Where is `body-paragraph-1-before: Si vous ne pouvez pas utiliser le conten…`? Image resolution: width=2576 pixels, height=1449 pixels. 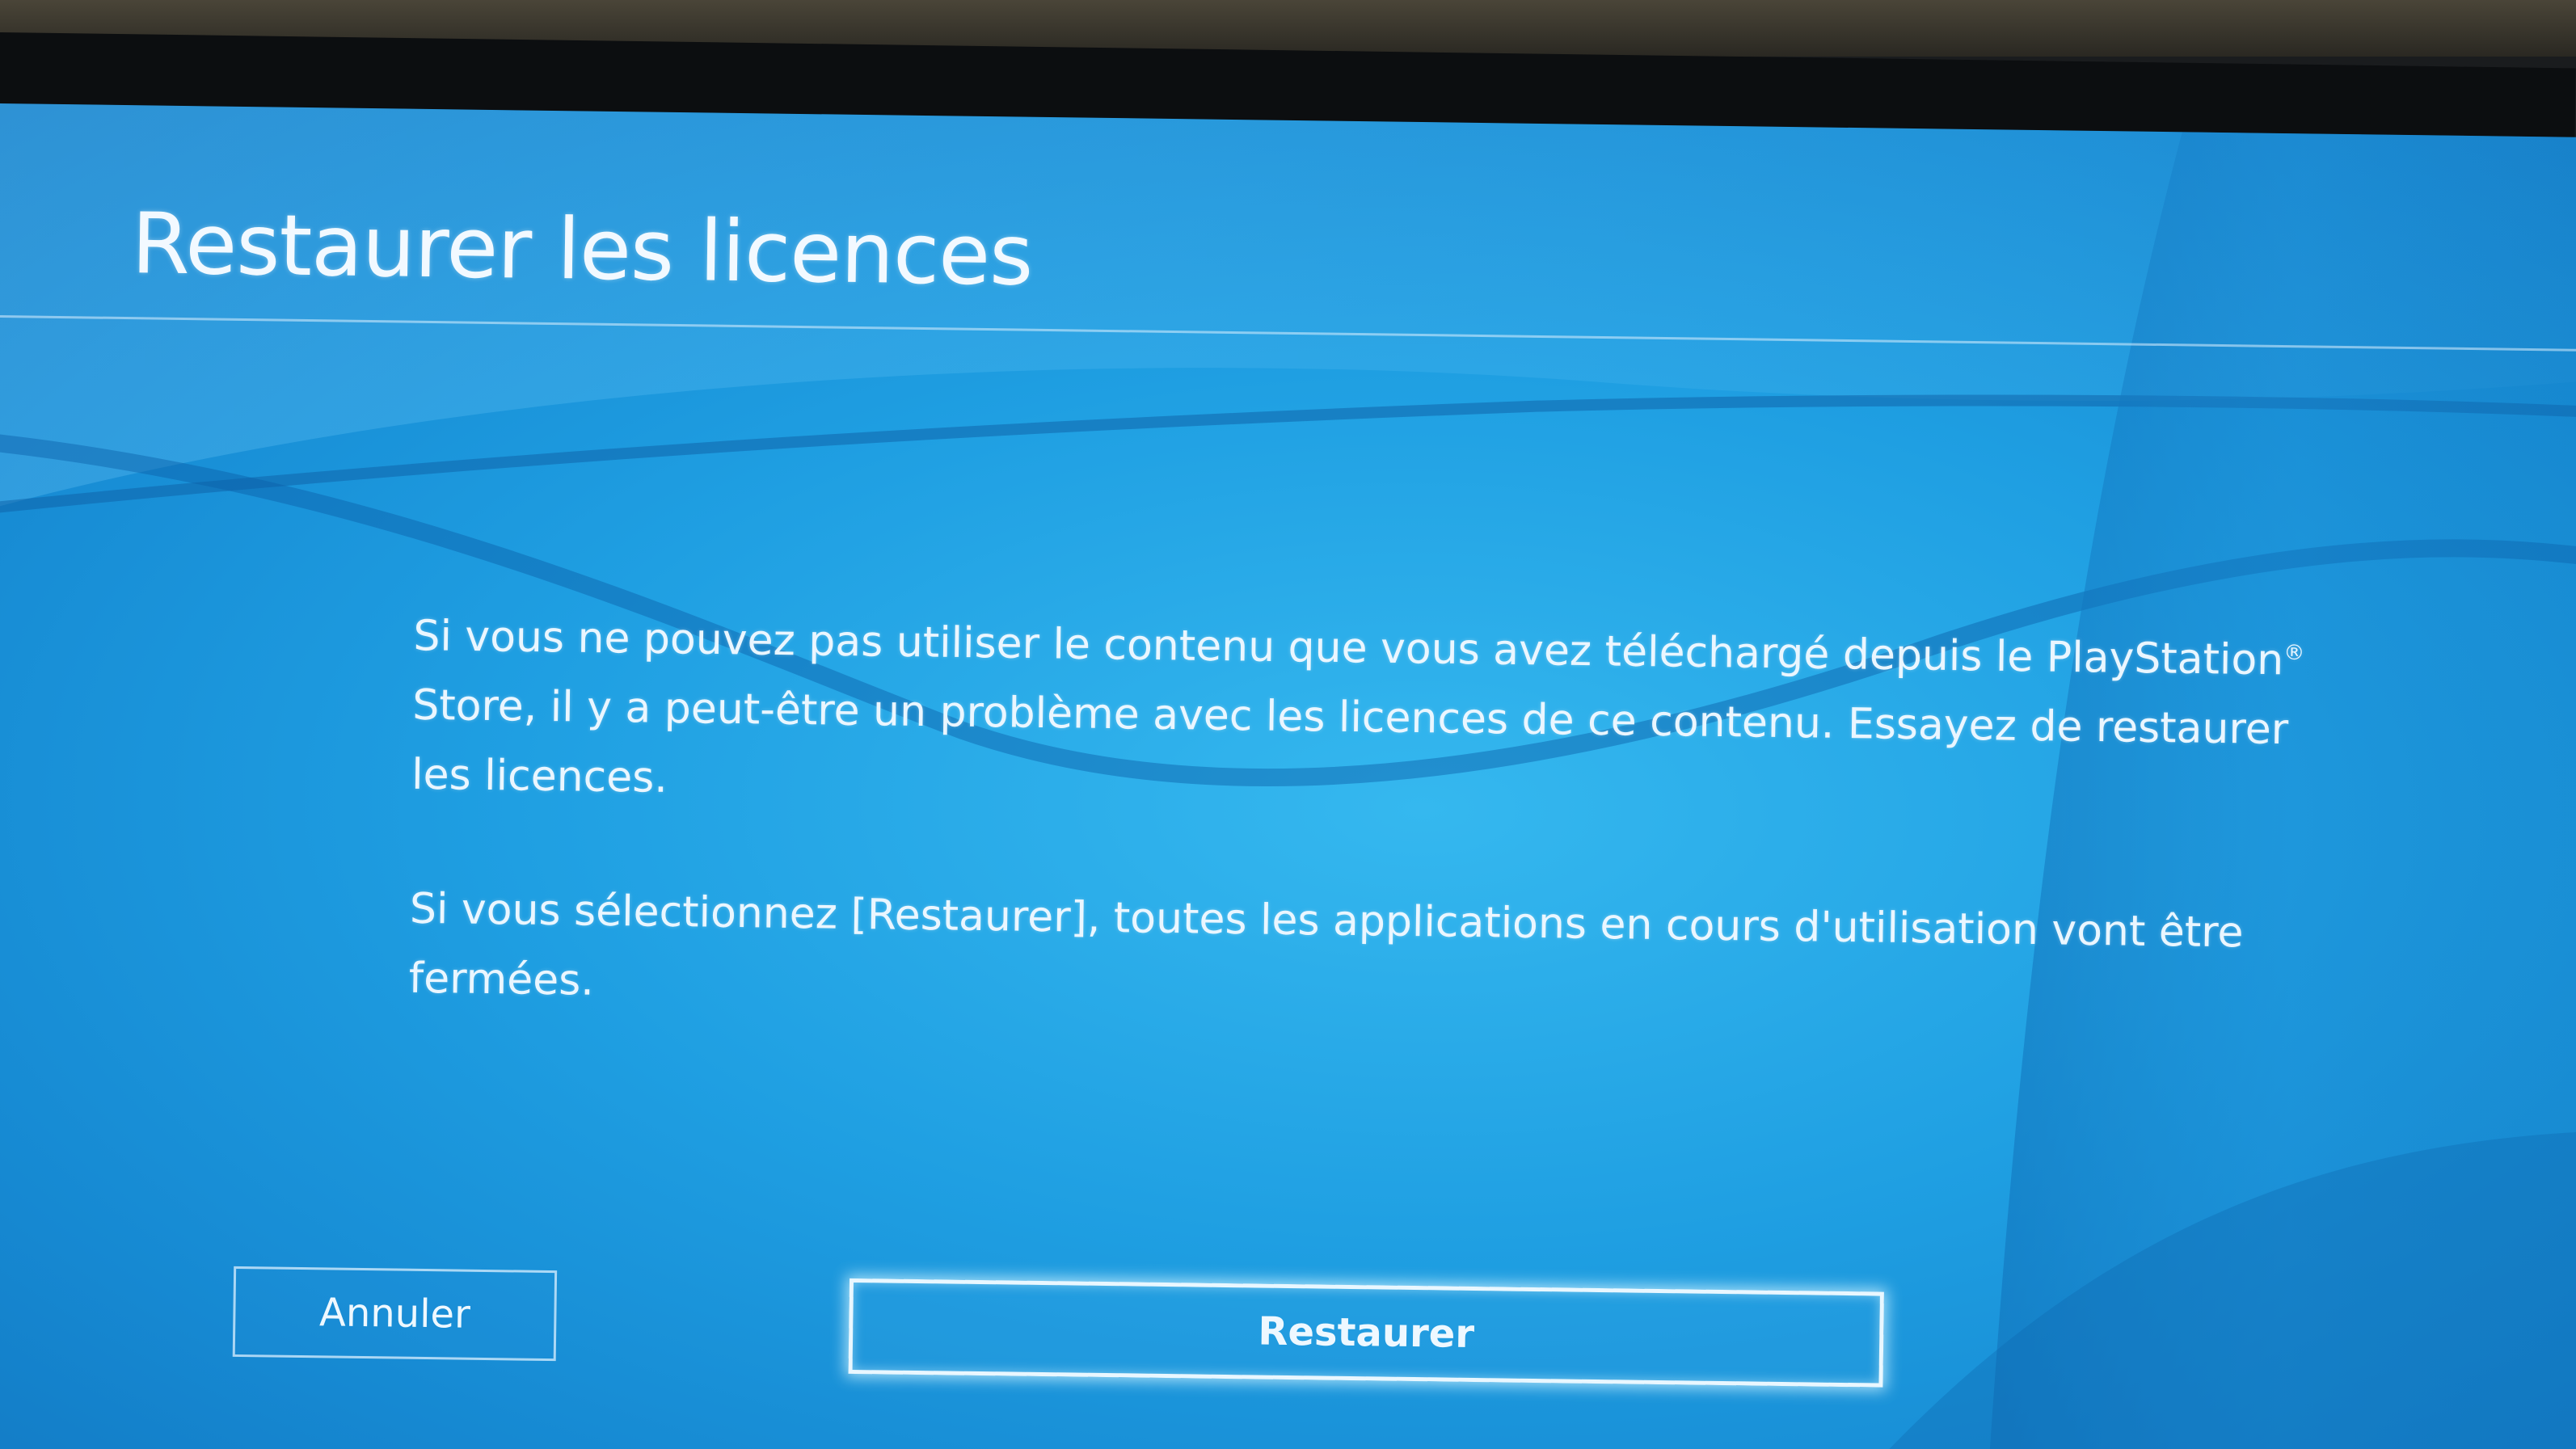 body-paragraph-1-before: Si vous ne pouvez pas utiliser le conten… is located at coordinates (1348, 648).